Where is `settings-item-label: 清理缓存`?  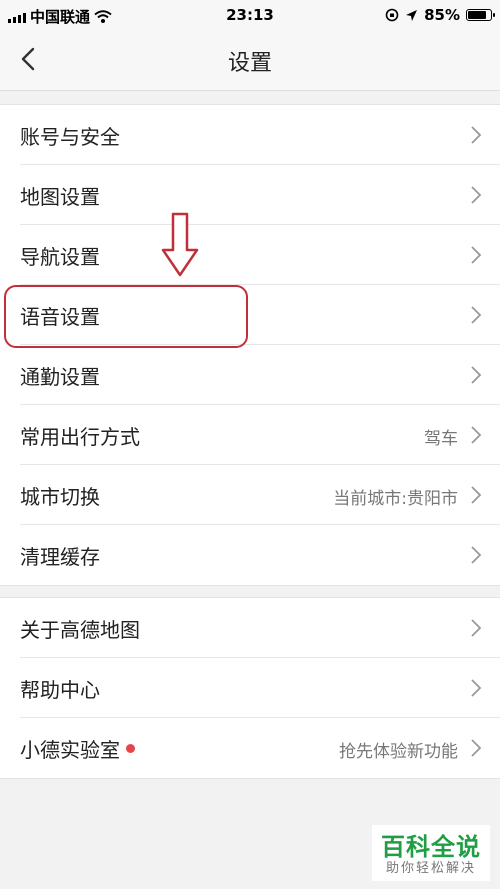 settings-item-label: 清理缓存 is located at coordinates (60, 557).